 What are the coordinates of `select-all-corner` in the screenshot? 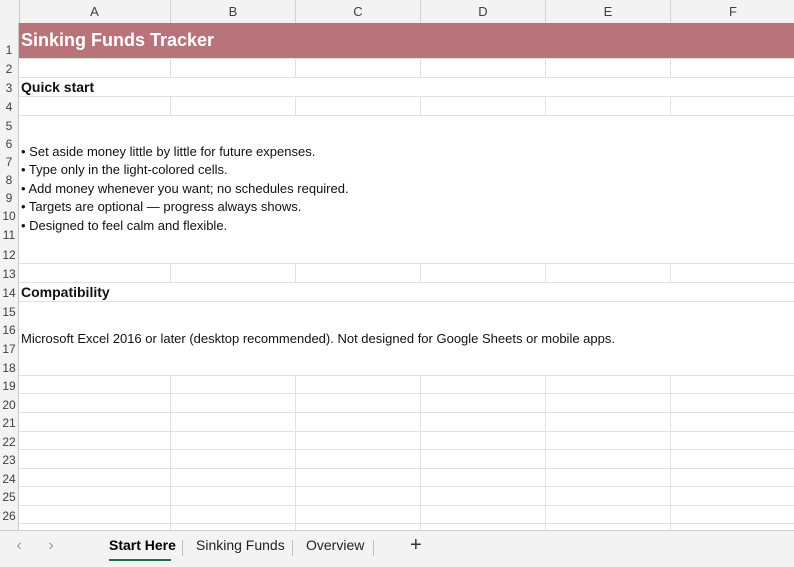 It's located at (10, 11).